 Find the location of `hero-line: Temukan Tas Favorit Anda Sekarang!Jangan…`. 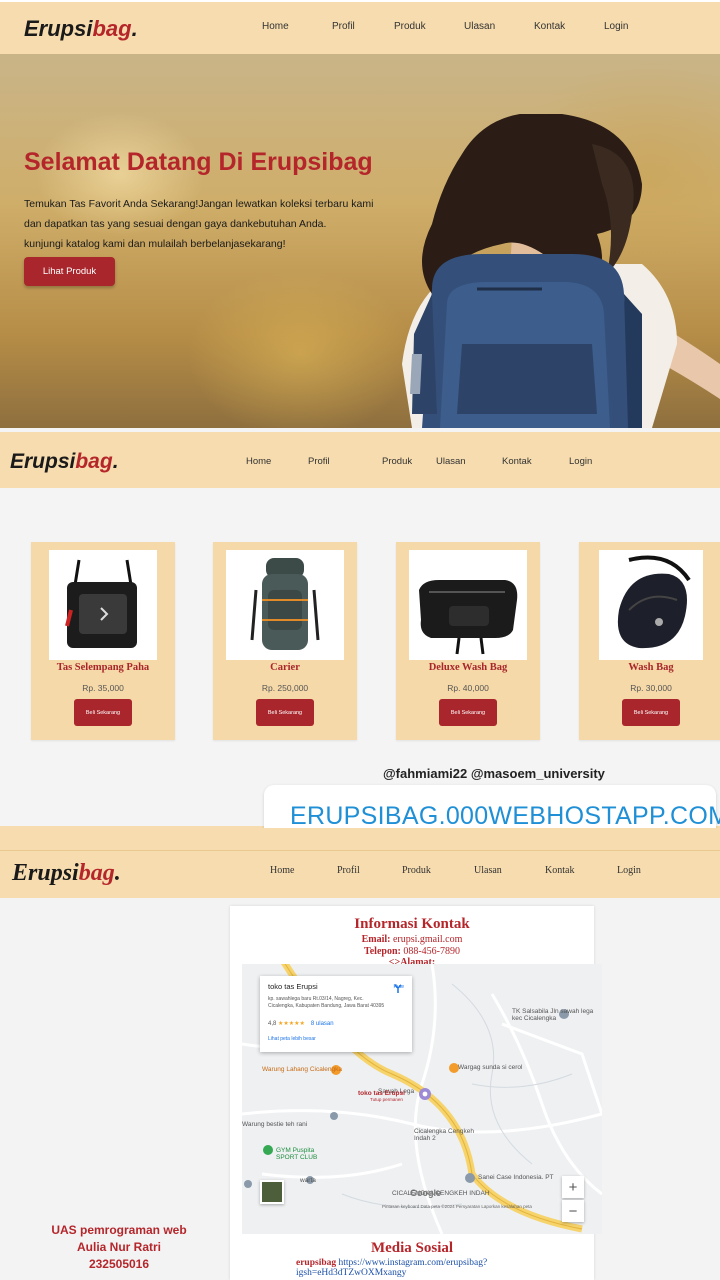

hero-line: Temukan Tas Favorit Anda Sekarang!Jangan… is located at coordinates (199, 204).